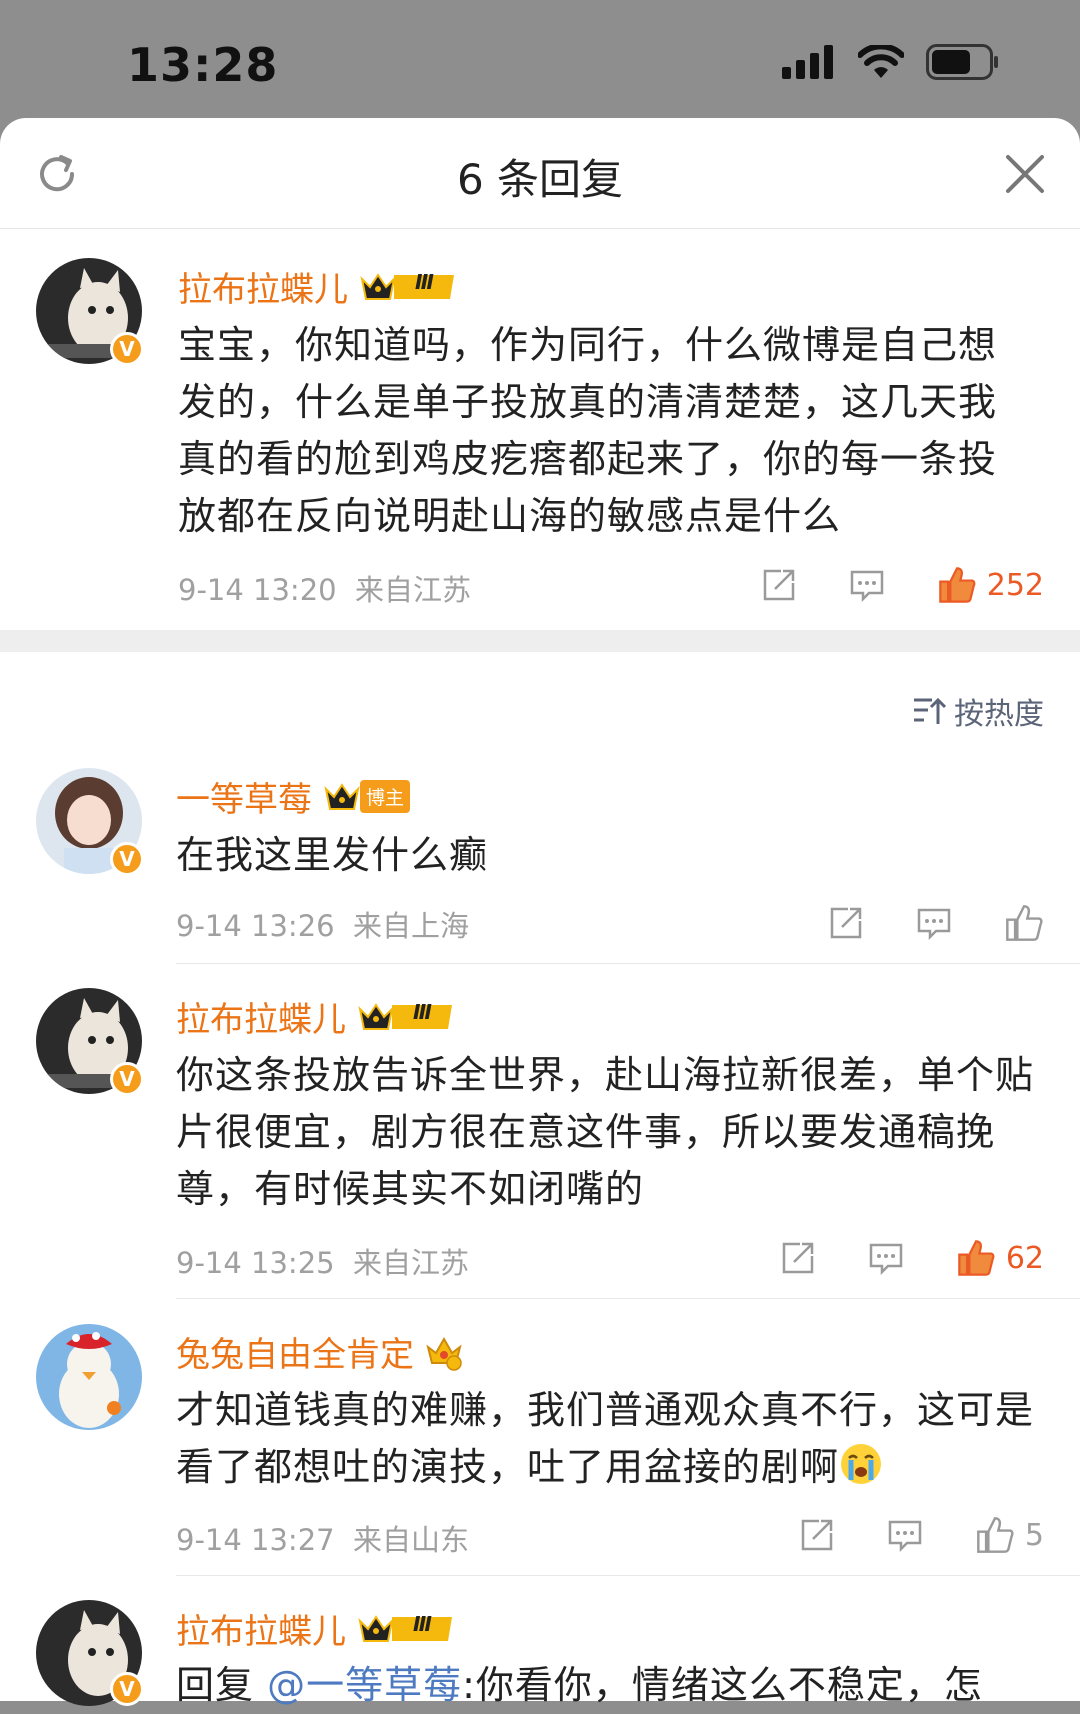 This screenshot has width=1080, height=1714. I want to click on comment-time: 9-14 13:26, so click(255, 926).